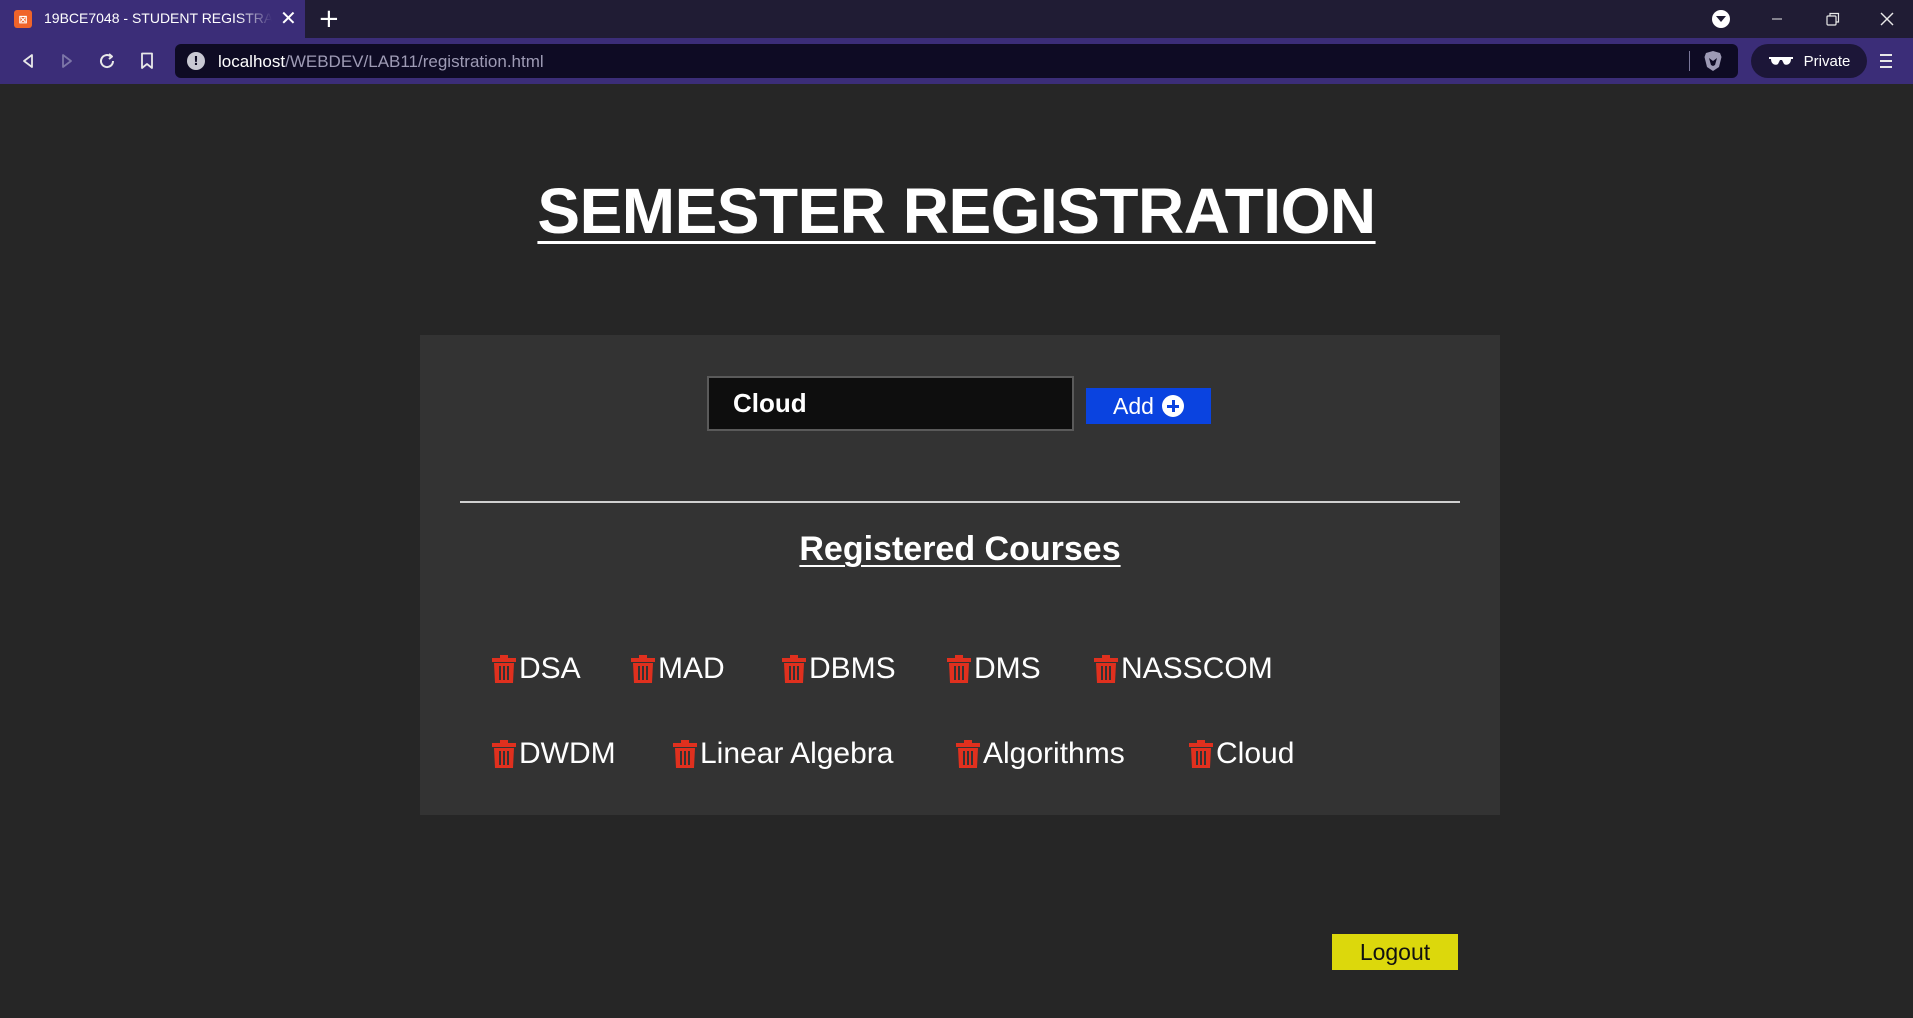 The image size is (1913, 1018). Describe the element at coordinates (1197, 668) in the screenshot. I see `course-name: NASSCOM` at that location.